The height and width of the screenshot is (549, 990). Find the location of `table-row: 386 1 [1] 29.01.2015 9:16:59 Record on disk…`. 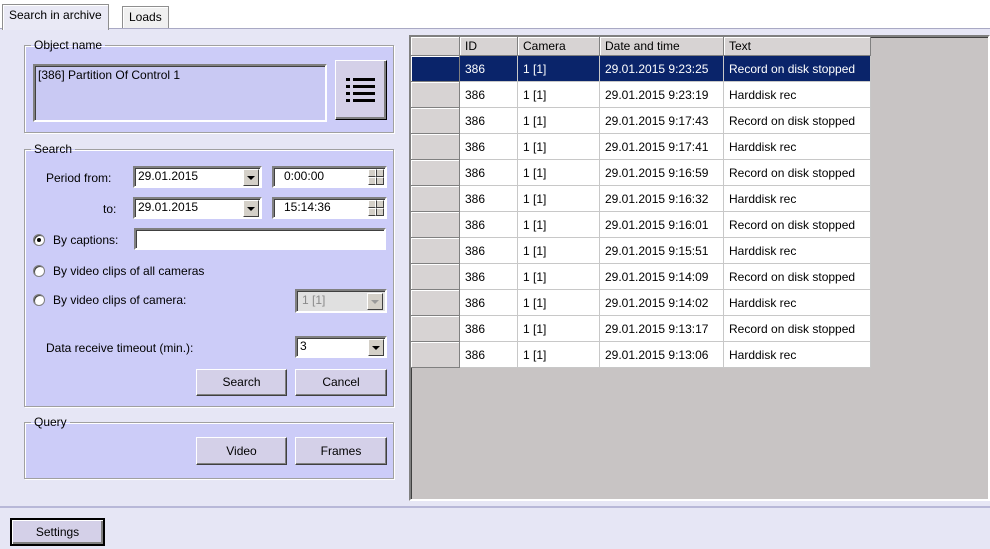

table-row: 386 1 [1] 29.01.2015 9:16:59 Record on disk… is located at coordinates (641, 172).